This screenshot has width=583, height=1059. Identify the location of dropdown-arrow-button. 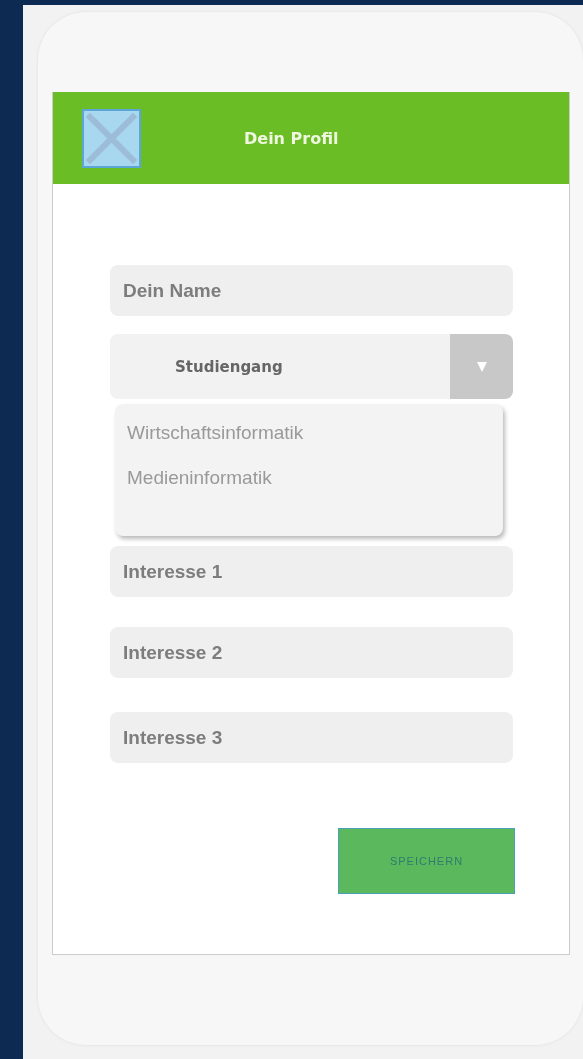
(481, 366).